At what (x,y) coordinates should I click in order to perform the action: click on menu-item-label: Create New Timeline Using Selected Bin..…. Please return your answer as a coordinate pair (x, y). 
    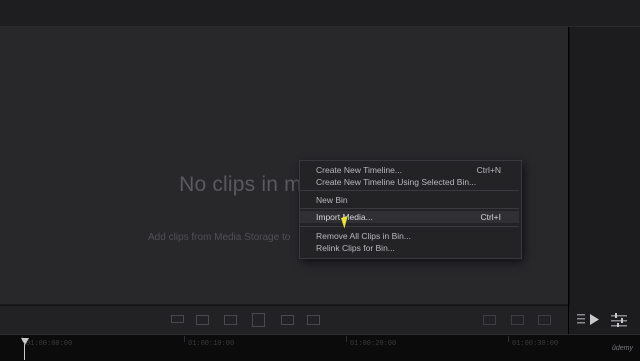
    Looking at the image, I should click on (396, 182).